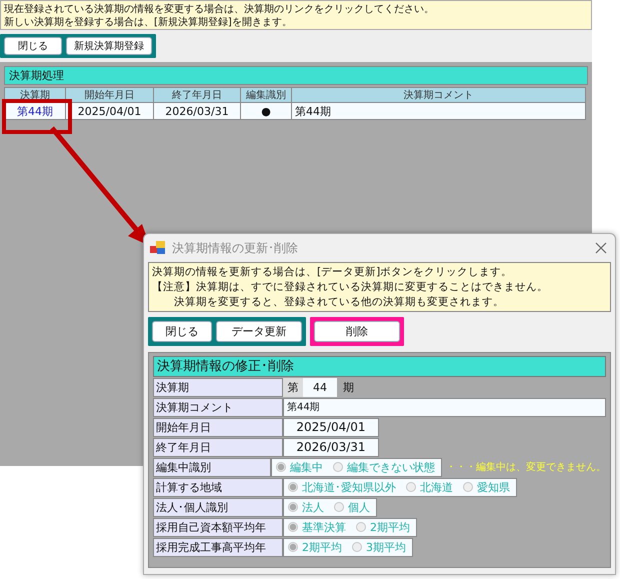 The width and height of the screenshot is (620, 579). Describe the element at coordinates (182, 331) in the screenshot. I see `dialog-button: 閉じる` at that location.